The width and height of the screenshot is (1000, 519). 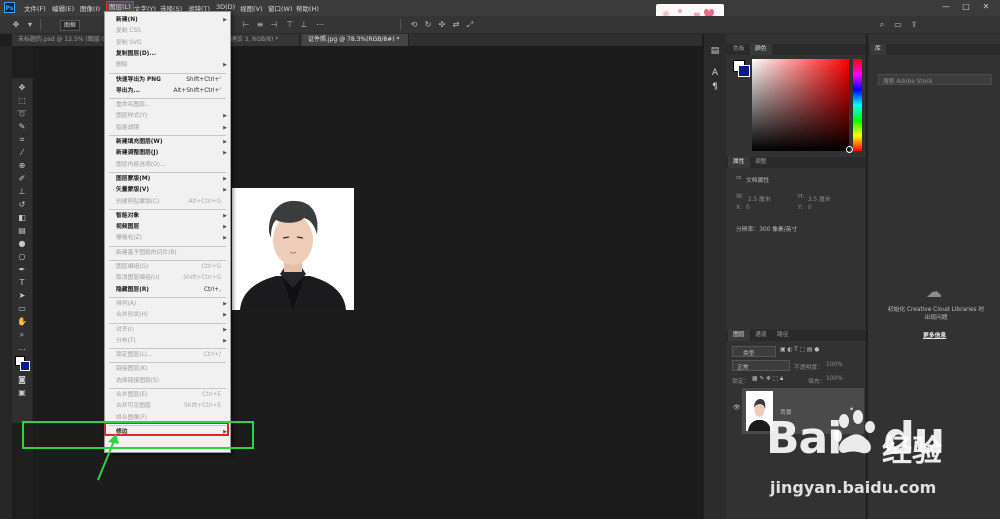 What do you see at coordinates (22, 165) in the screenshot?
I see `healing-brush-tool-icon: ⊕` at bounding box center [22, 165].